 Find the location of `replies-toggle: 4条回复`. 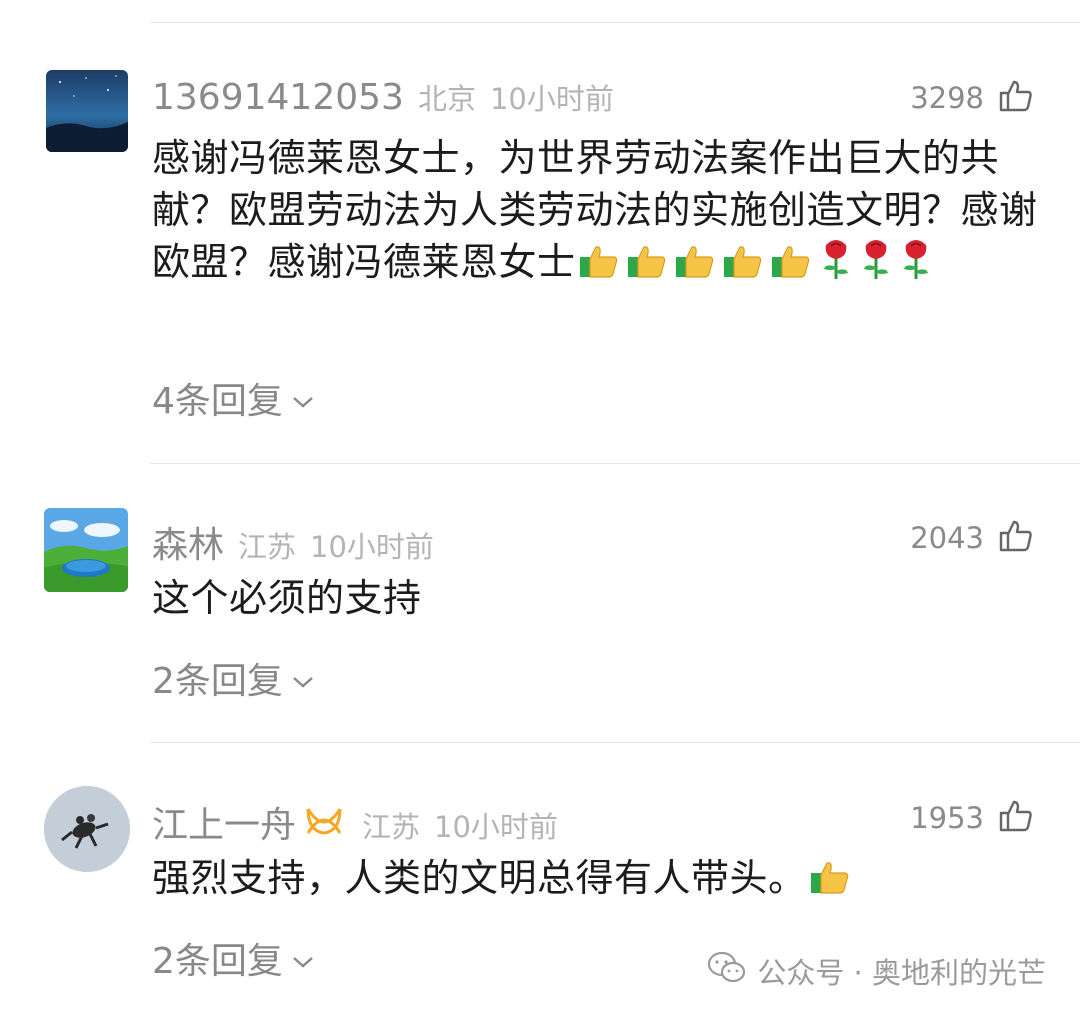

replies-toggle: 4条回复 is located at coordinates (233, 398).